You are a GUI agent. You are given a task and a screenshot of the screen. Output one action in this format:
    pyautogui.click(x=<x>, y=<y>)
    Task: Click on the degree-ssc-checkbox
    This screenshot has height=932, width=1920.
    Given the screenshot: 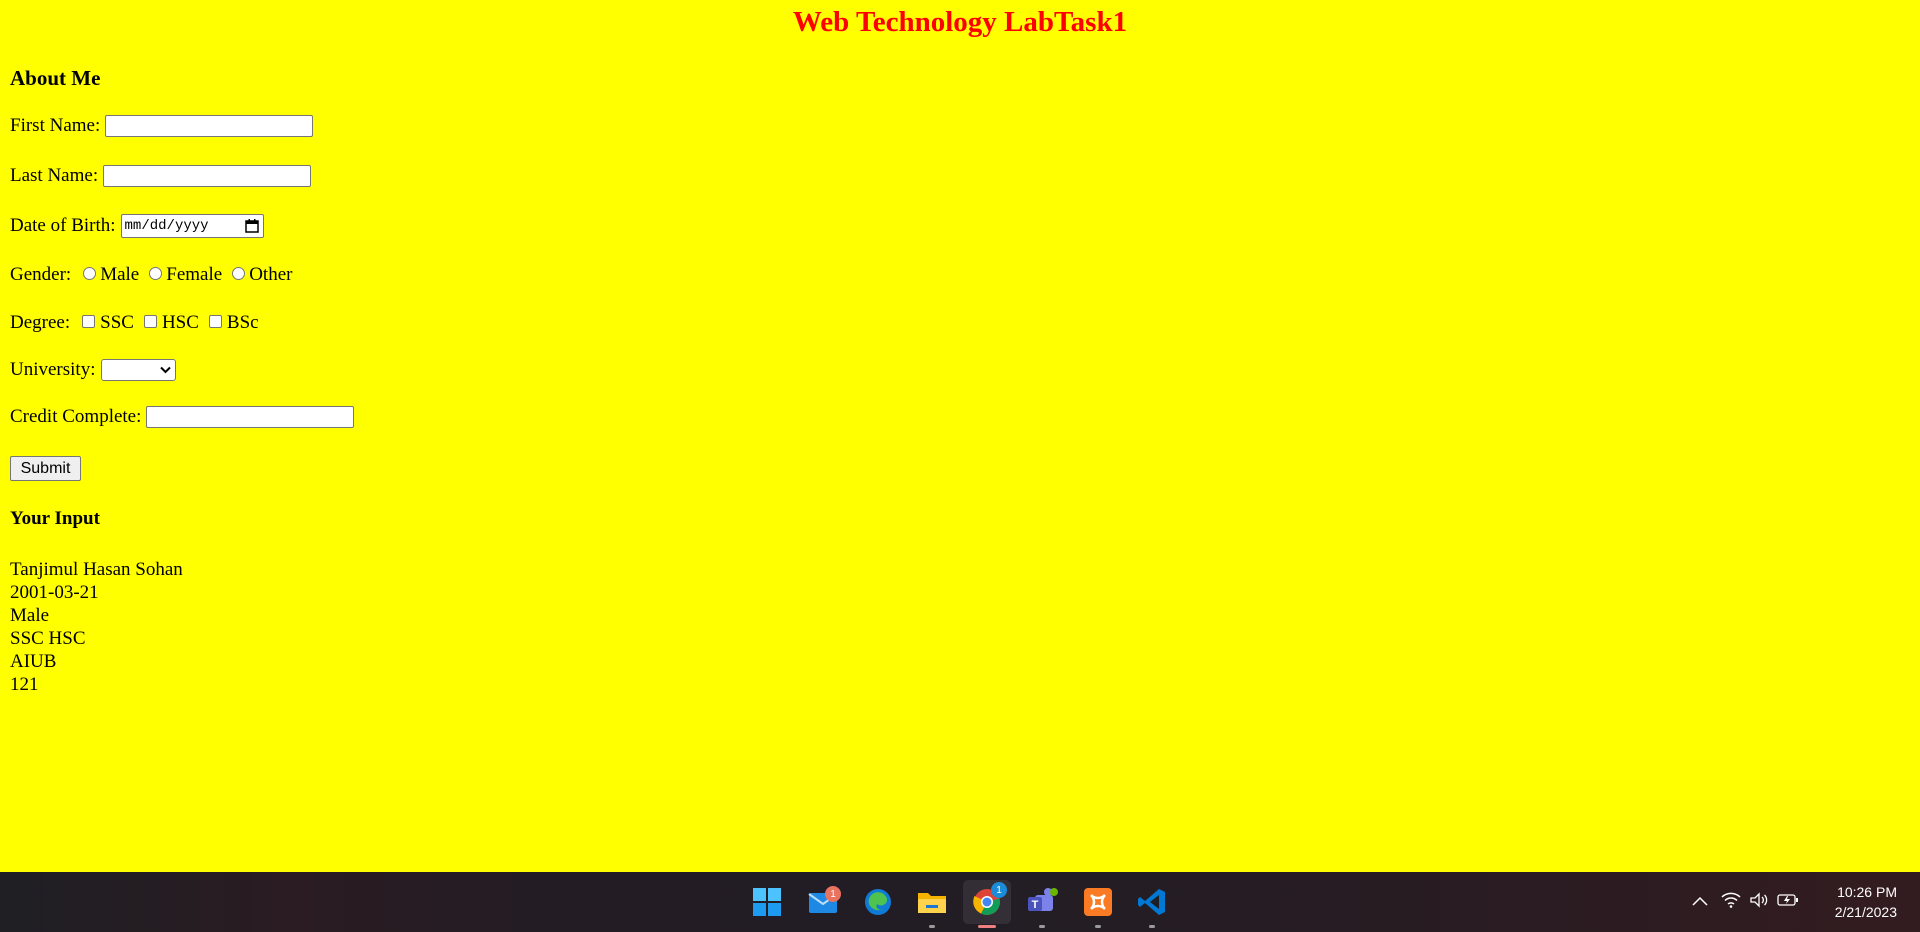 What is the action you would take?
    pyautogui.click(x=89, y=321)
    